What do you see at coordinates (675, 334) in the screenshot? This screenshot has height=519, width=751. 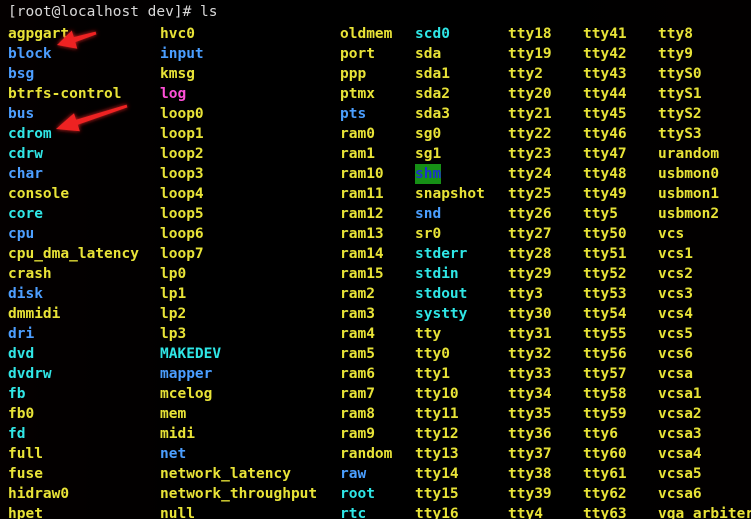 I see `ls-entry: vcs5` at bounding box center [675, 334].